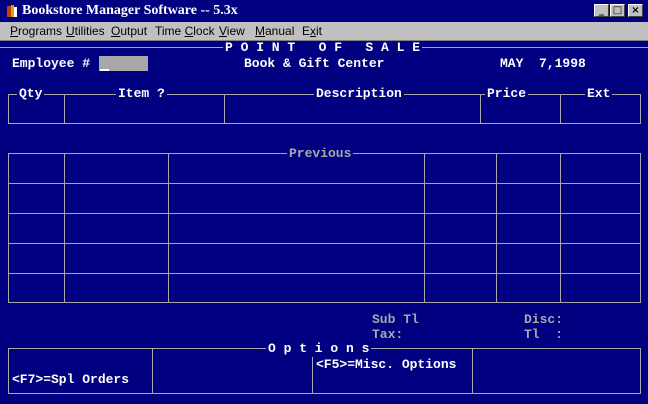 Image resolution: width=648 pixels, height=404 pixels. Describe the element at coordinates (359, 94) in the screenshot. I see `column-description: Description` at that location.